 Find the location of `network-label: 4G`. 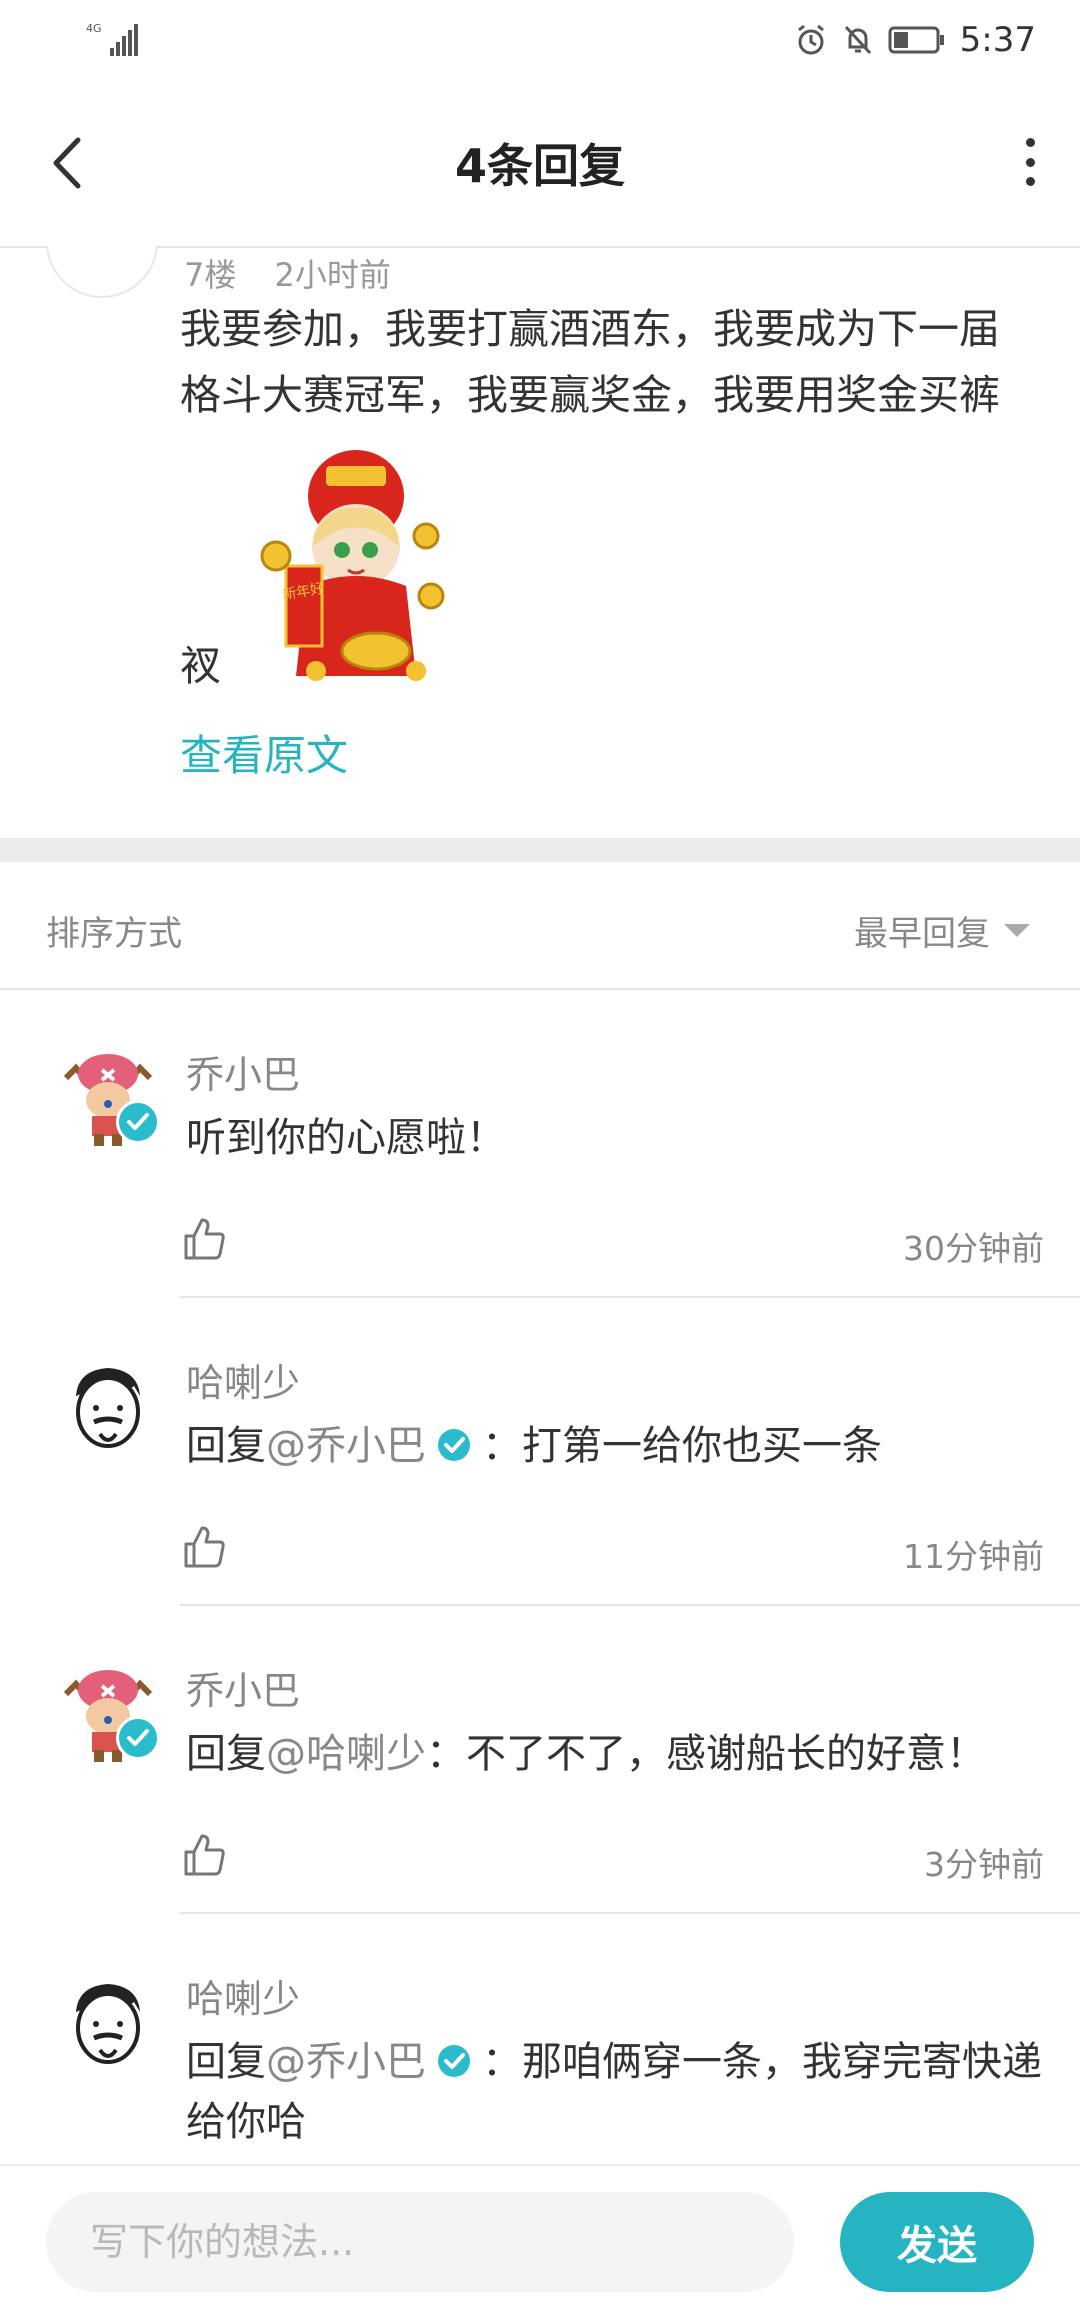

network-label: 4G is located at coordinates (94, 28).